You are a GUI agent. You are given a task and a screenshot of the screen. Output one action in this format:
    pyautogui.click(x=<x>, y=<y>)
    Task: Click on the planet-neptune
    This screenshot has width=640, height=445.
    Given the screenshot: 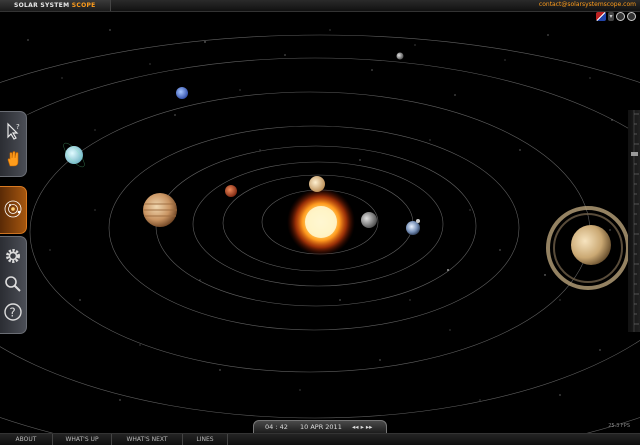 What is the action you would take?
    pyautogui.click(x=182, y=93)
    